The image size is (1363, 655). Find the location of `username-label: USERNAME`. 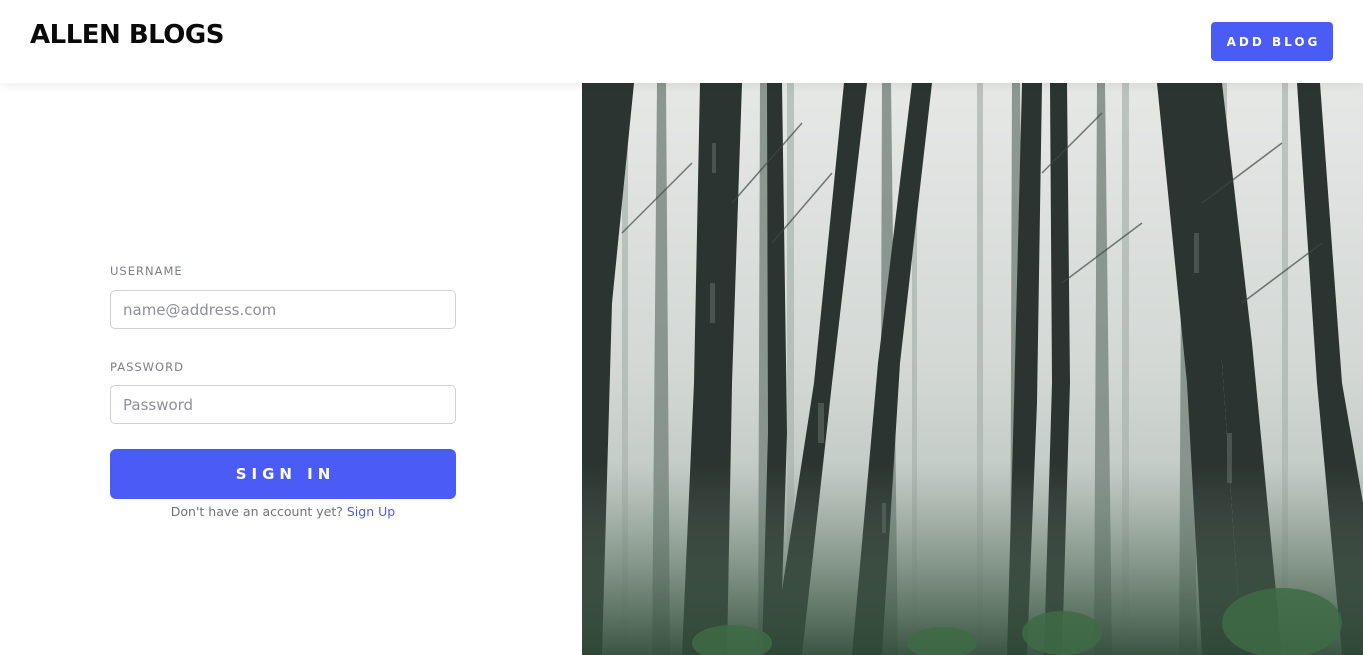

username-label: USERNAME is located at coordinates (146, 271).